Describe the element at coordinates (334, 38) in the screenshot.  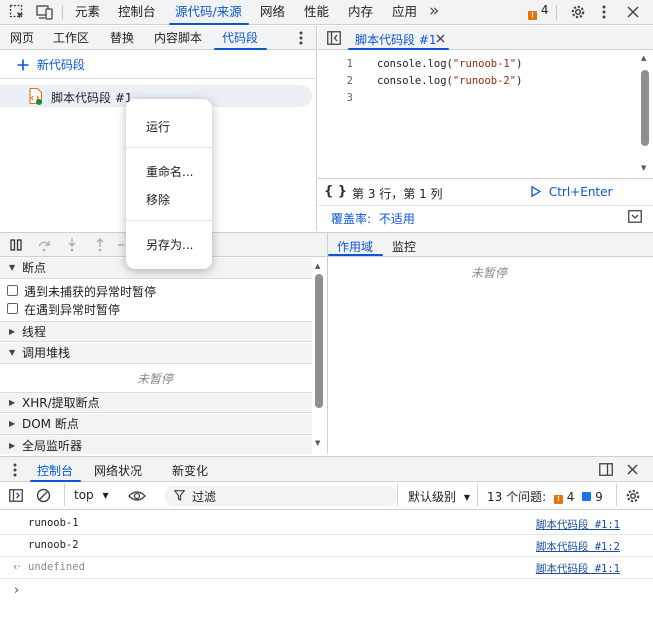
I see `toggle-navigator-icon` at that location.